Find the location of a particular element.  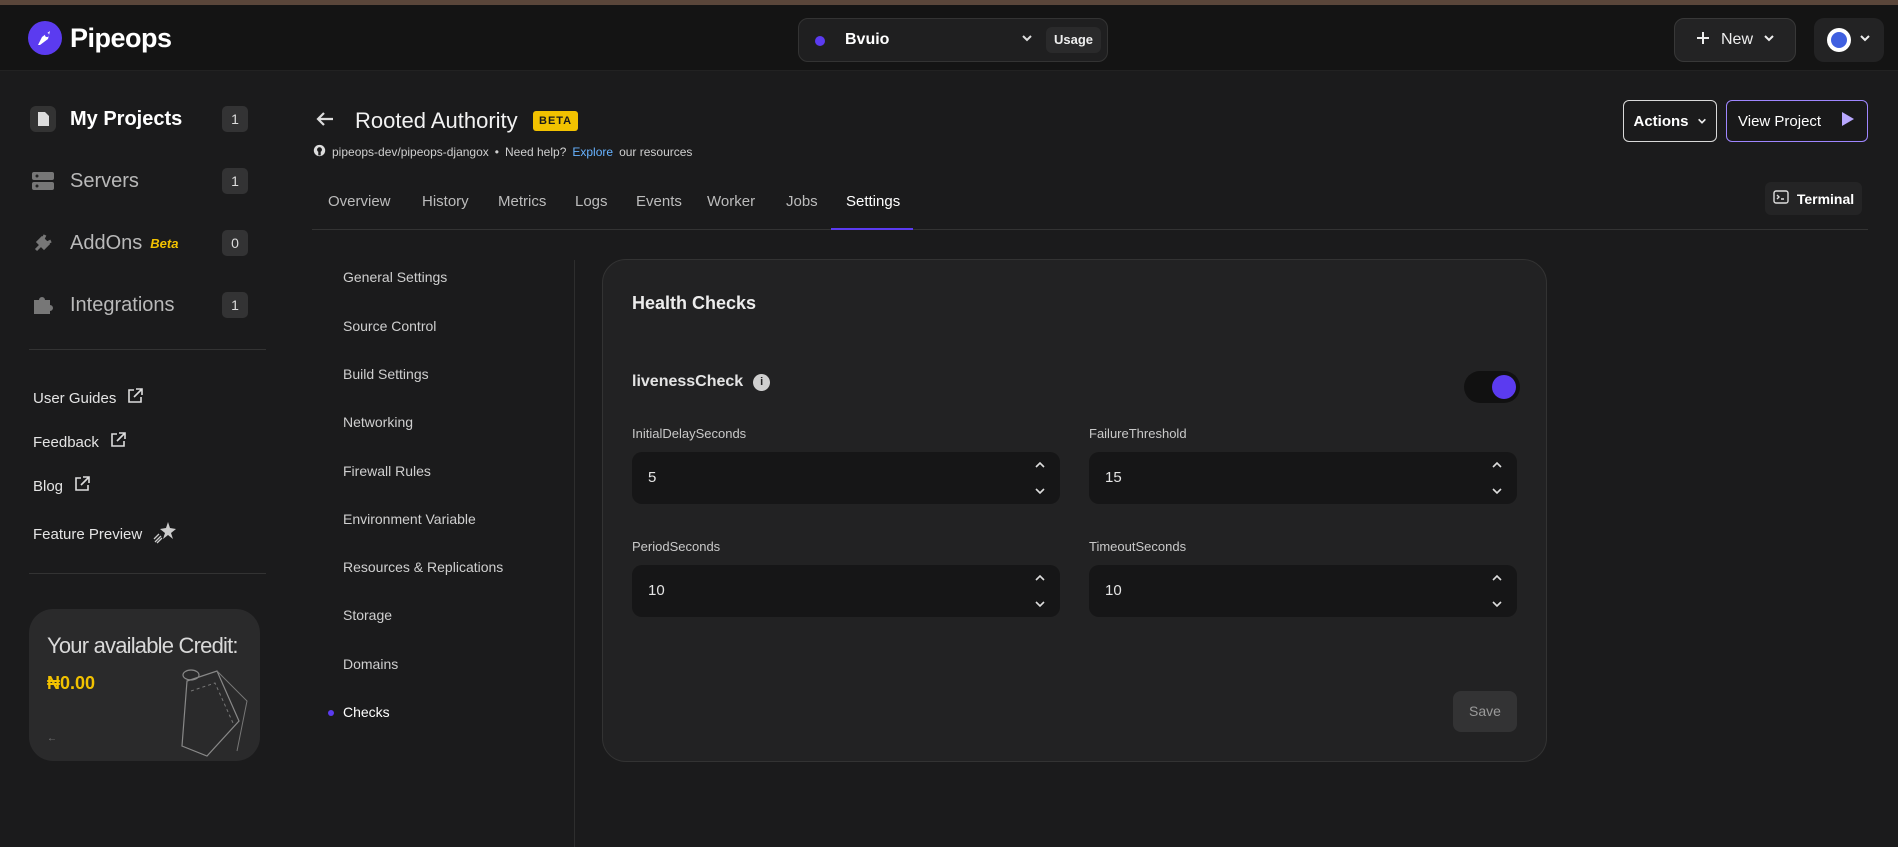

active-tab-indicator is located at coordinates (872, 229).